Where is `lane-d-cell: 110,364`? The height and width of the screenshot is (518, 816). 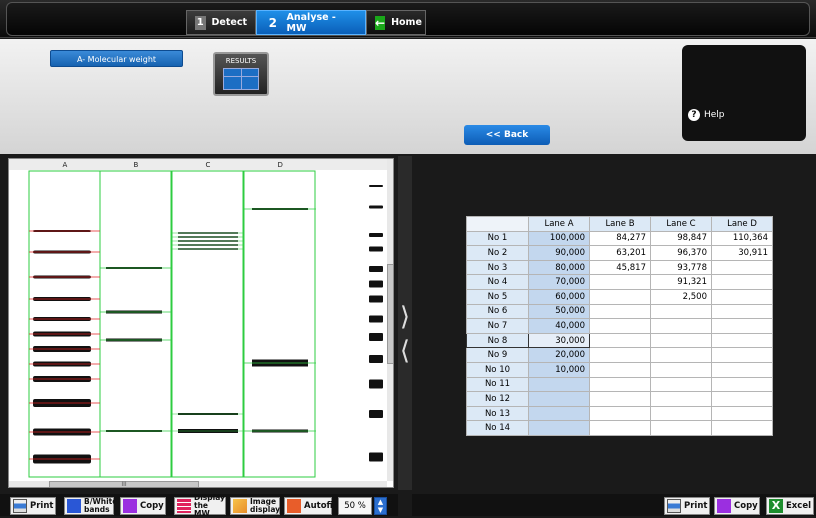 lane-d-cell: 110,364 is located at coordinates (742, 238).